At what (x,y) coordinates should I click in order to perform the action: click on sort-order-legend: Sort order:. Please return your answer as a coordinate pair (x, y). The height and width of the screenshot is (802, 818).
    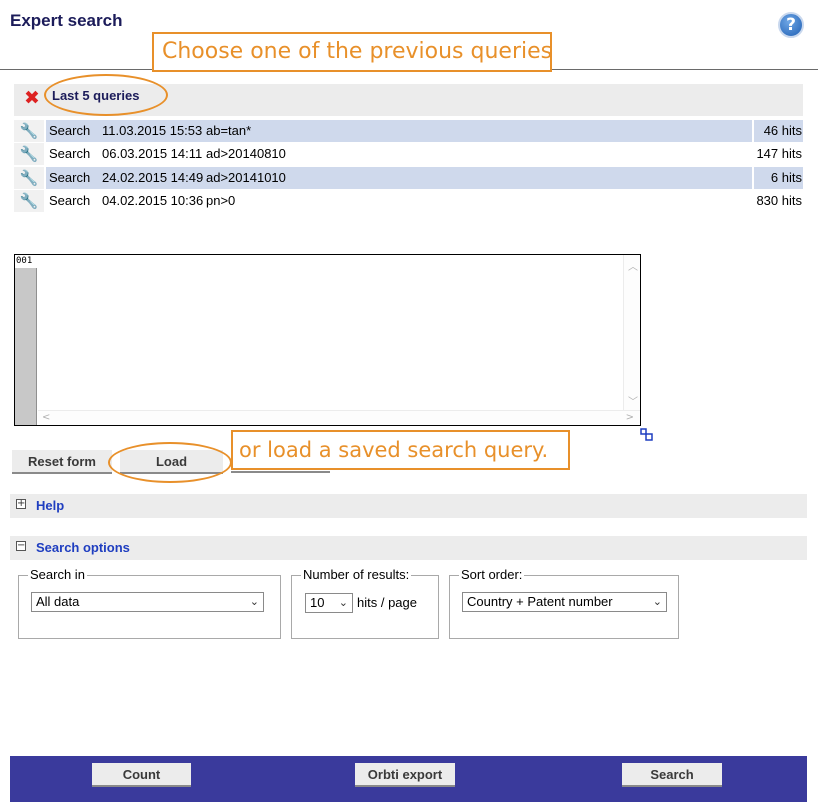
    Looking at the image, I should click on (492, 574).